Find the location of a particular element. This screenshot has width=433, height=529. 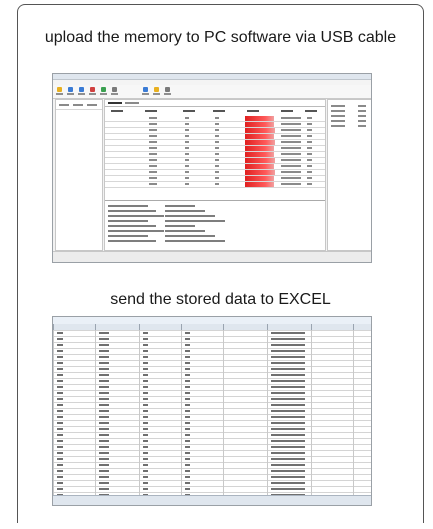

log-divider is located at coordinates (215, 200).